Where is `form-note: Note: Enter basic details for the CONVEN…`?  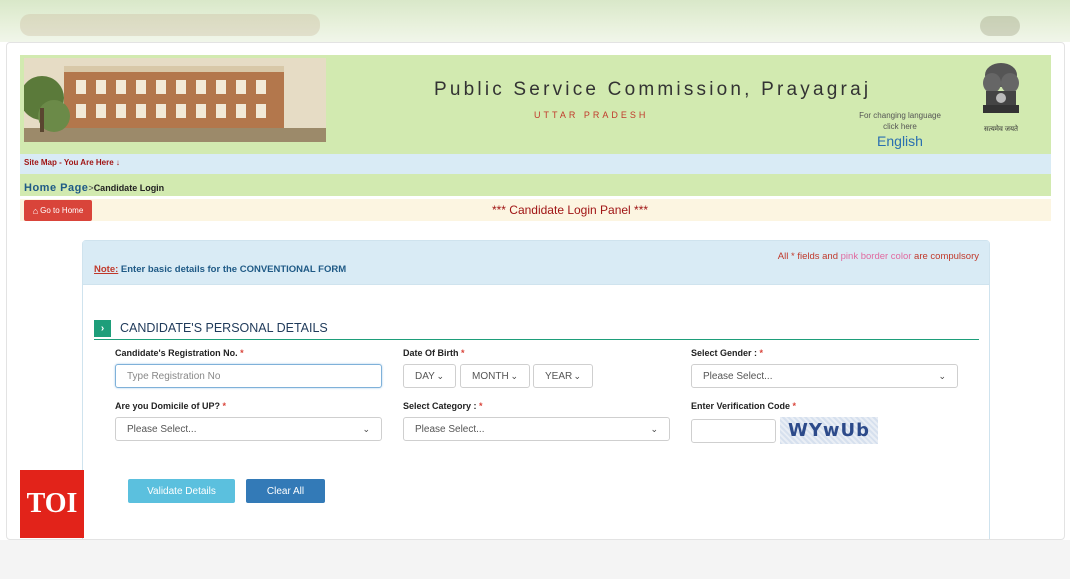
form-note: Note: Enter basic details for the CONVEN… is located at coordinates (220, 269).